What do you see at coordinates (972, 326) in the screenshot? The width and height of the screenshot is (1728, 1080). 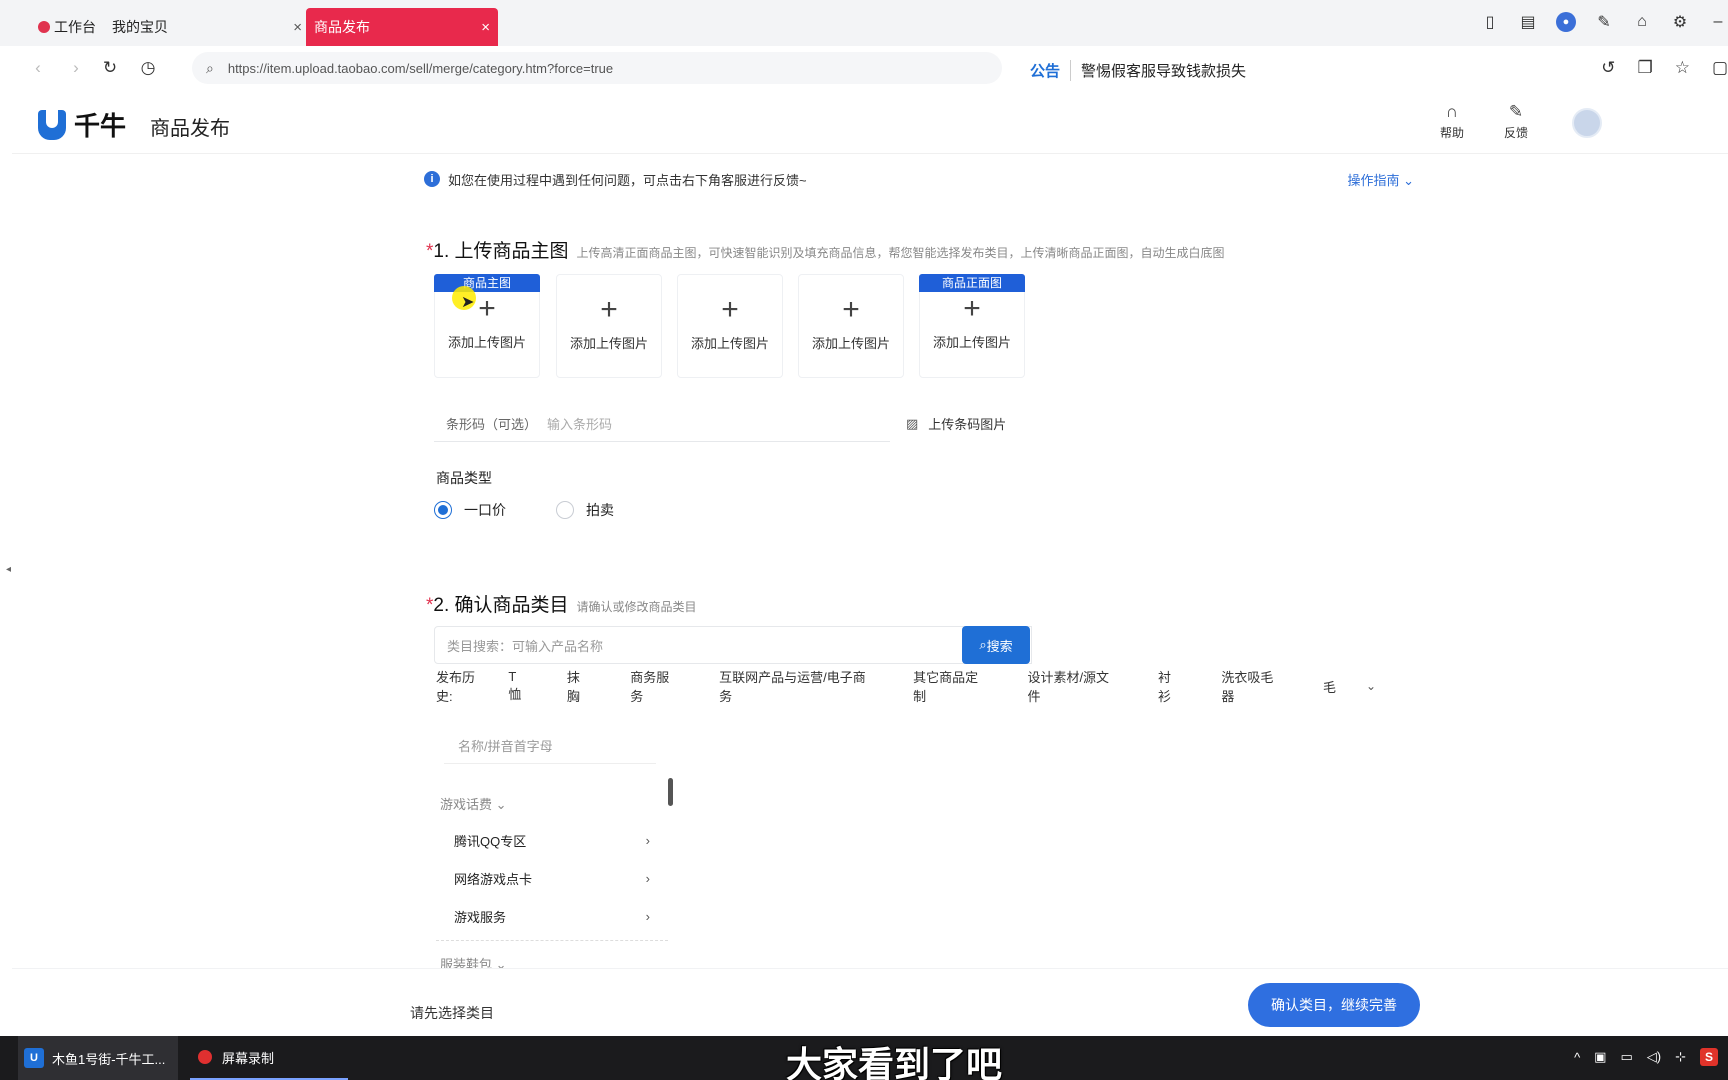 I see `upload-front-image: 商品正面图 + 添加上传图片` at bounding box center [972, 326].